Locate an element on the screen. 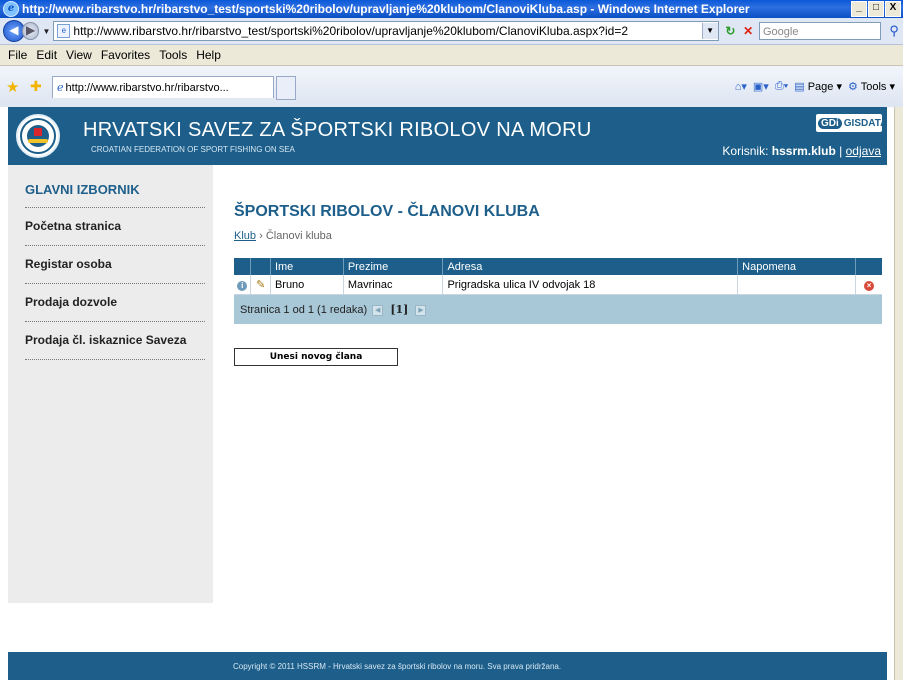  address-dropdown-icon: ▼ is located at coordinates (709, 31).